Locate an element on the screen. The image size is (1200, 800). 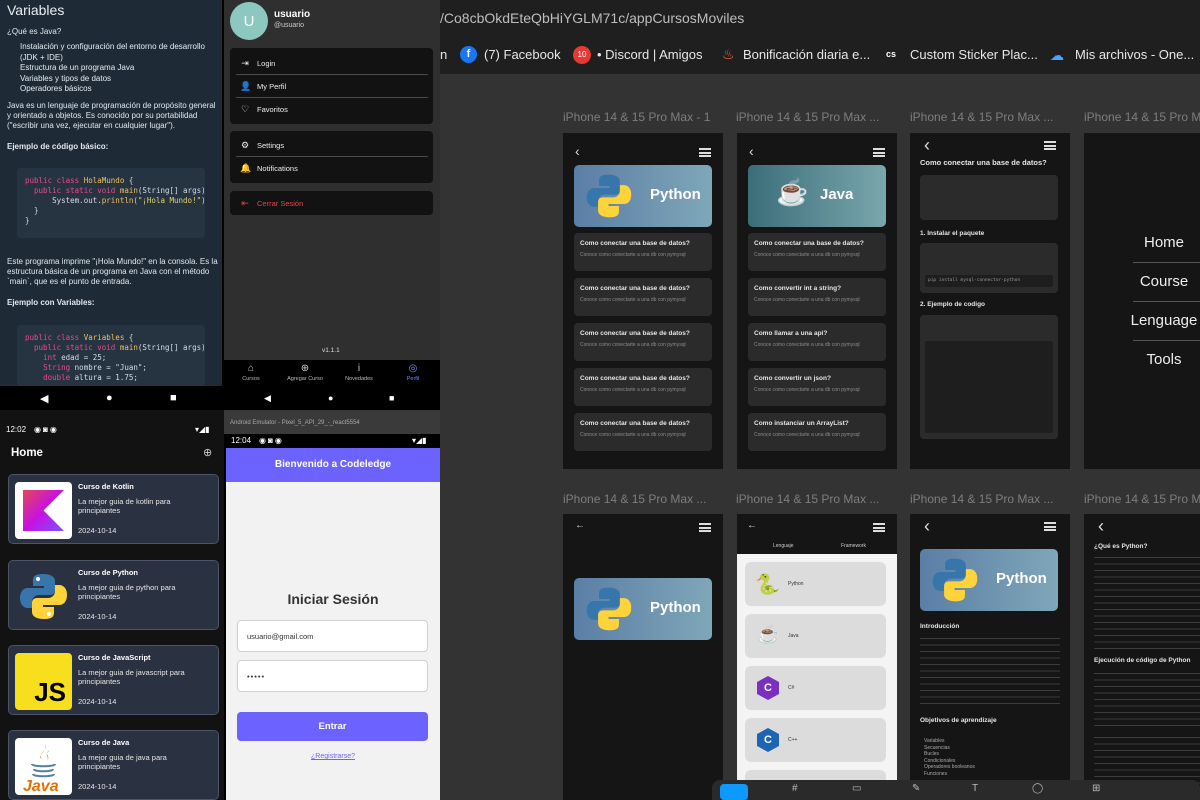
tab-framework: Framework is located at coordinates (853, 546).